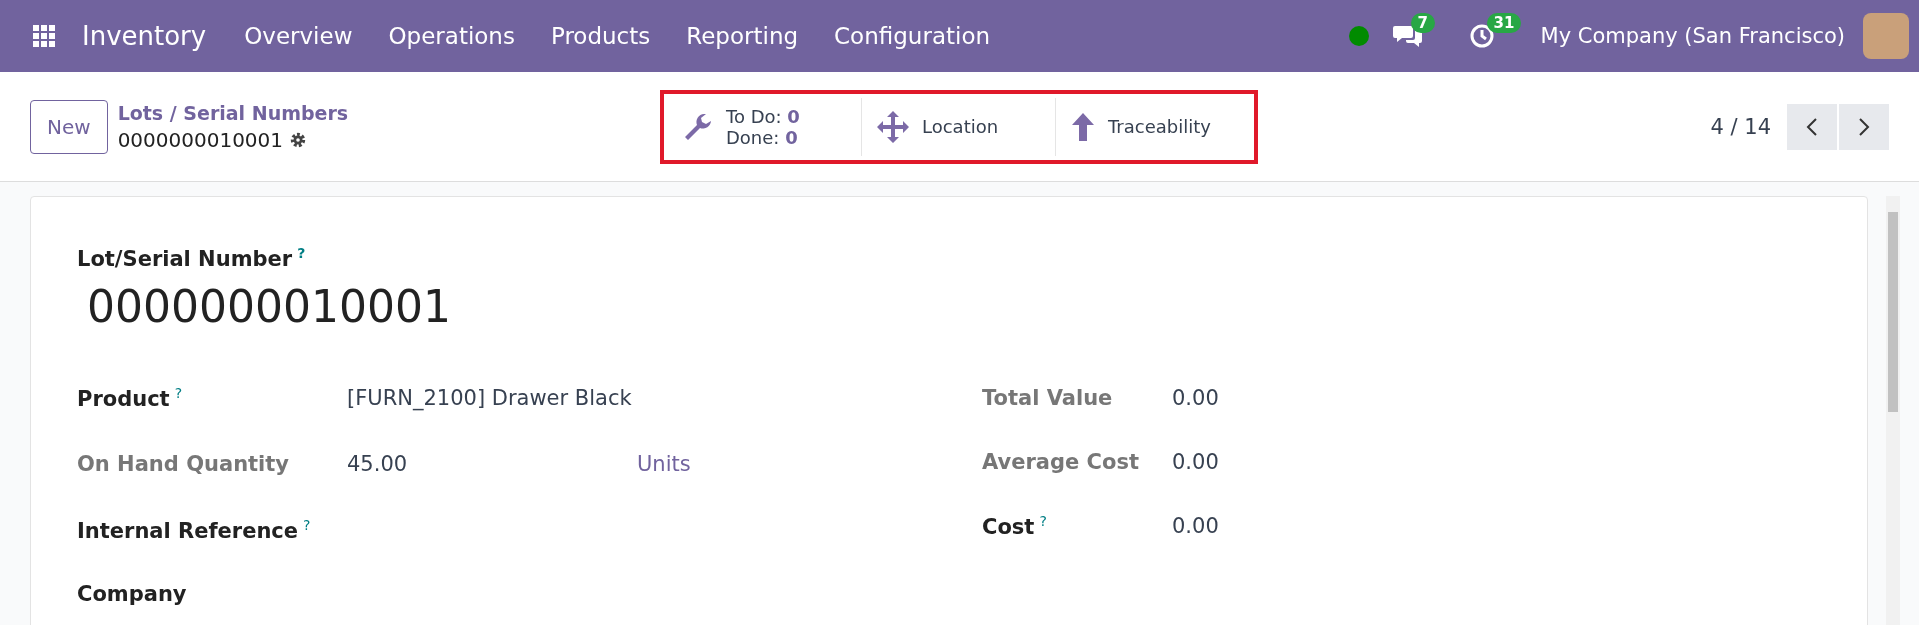  Describe the element at coordinates (600, 36) in the screenshot. I see `menu-item: Products` at that location.